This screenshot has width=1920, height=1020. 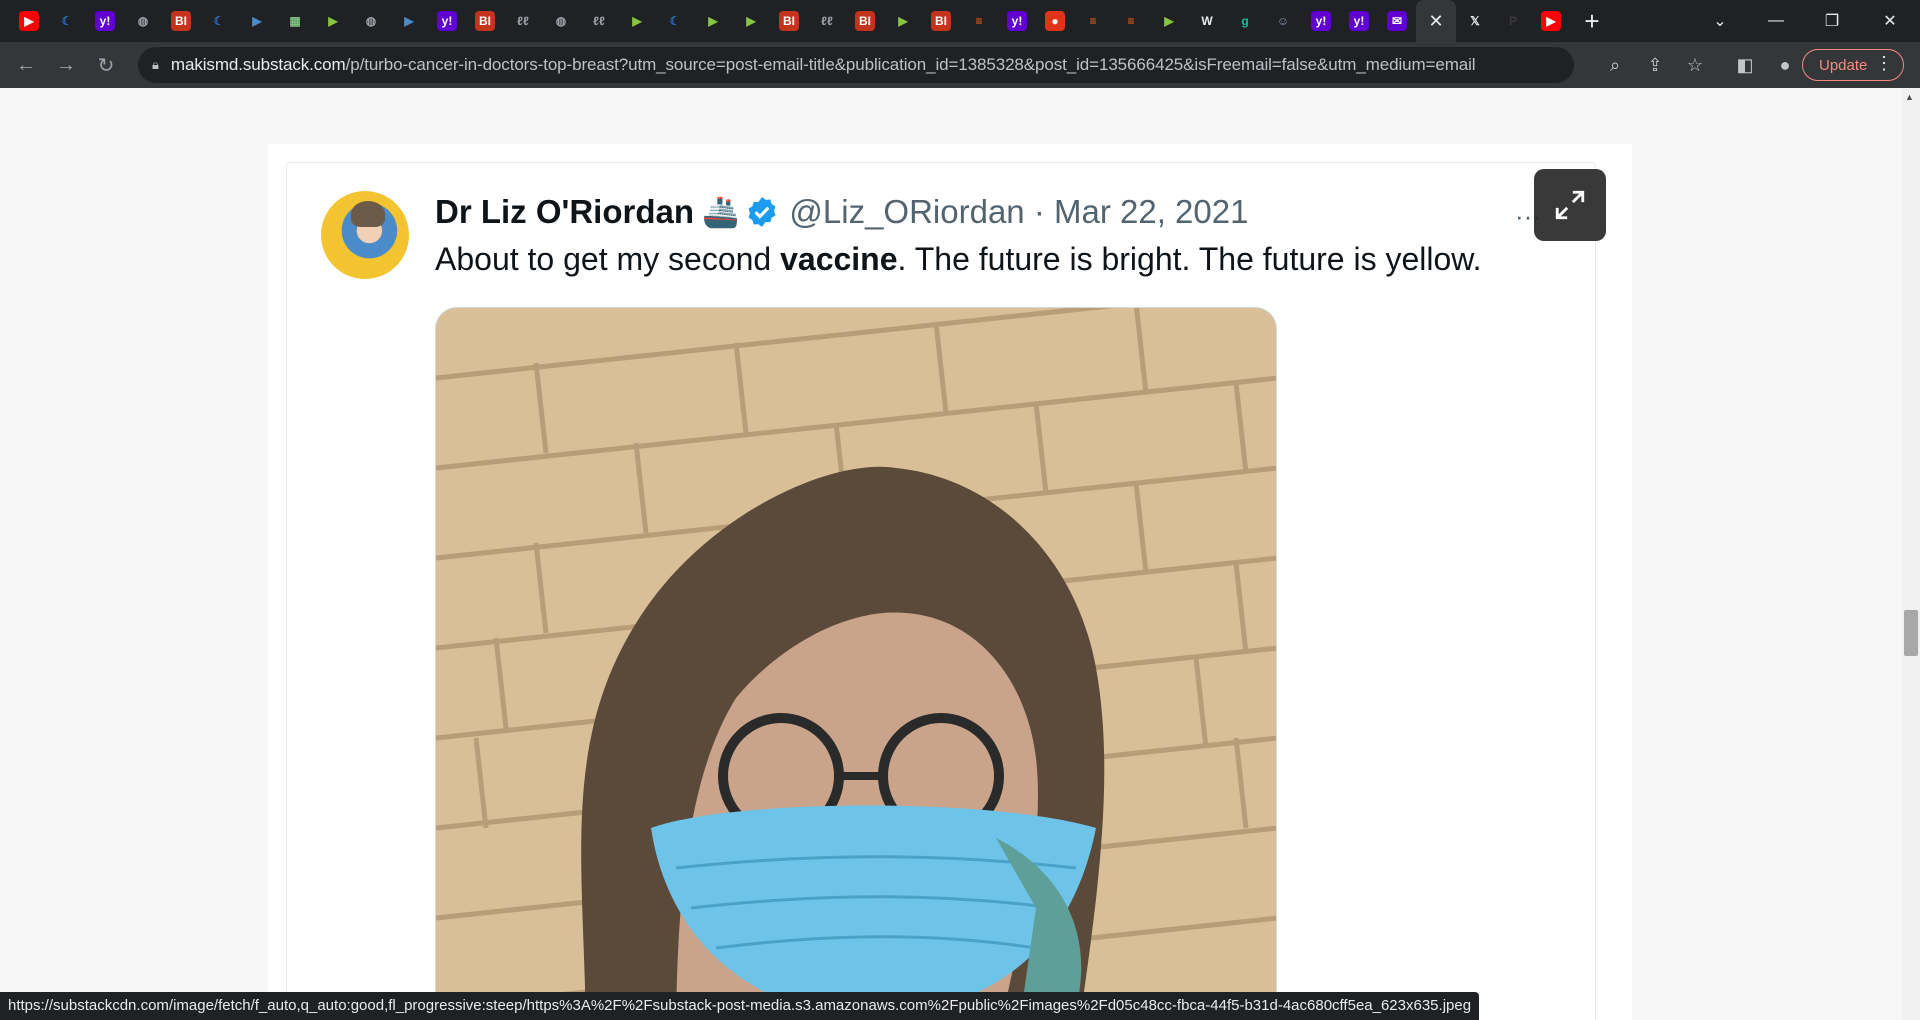 I want to click on x-icon: 𝕏, so click(x=1475, y=21).